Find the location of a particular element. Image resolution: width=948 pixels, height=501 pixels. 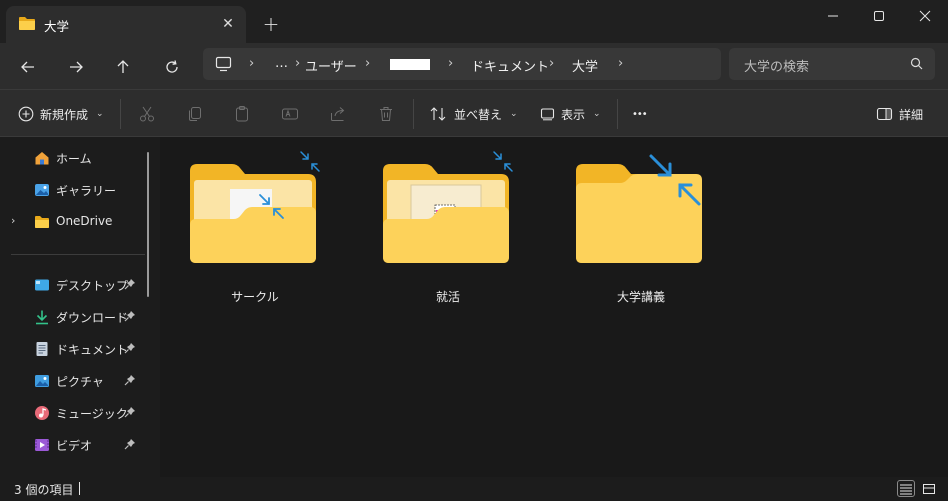

status-separator is located at coordinates (79, 488).